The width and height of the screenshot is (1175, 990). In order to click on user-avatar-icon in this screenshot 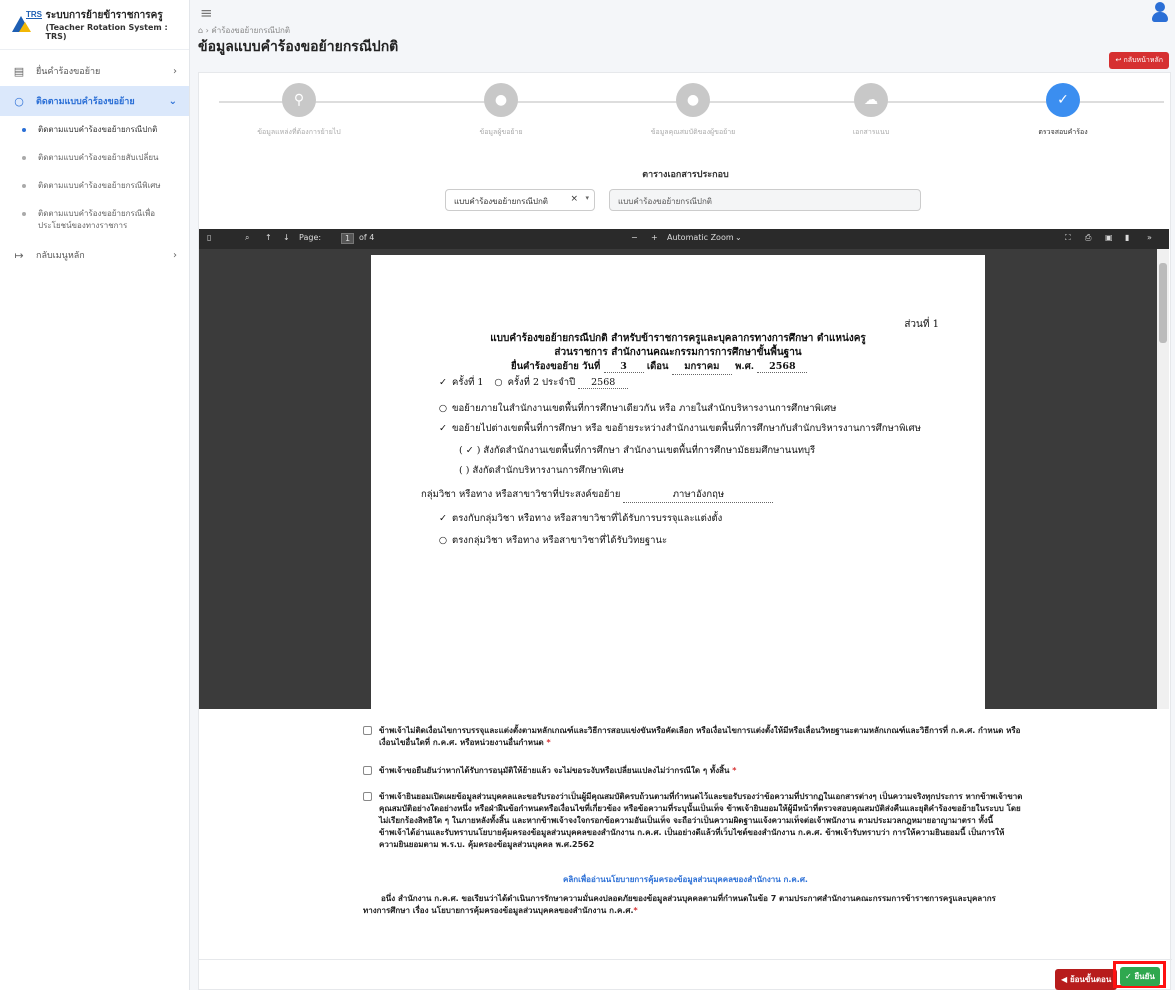, I will do `click(1160, 12)`.